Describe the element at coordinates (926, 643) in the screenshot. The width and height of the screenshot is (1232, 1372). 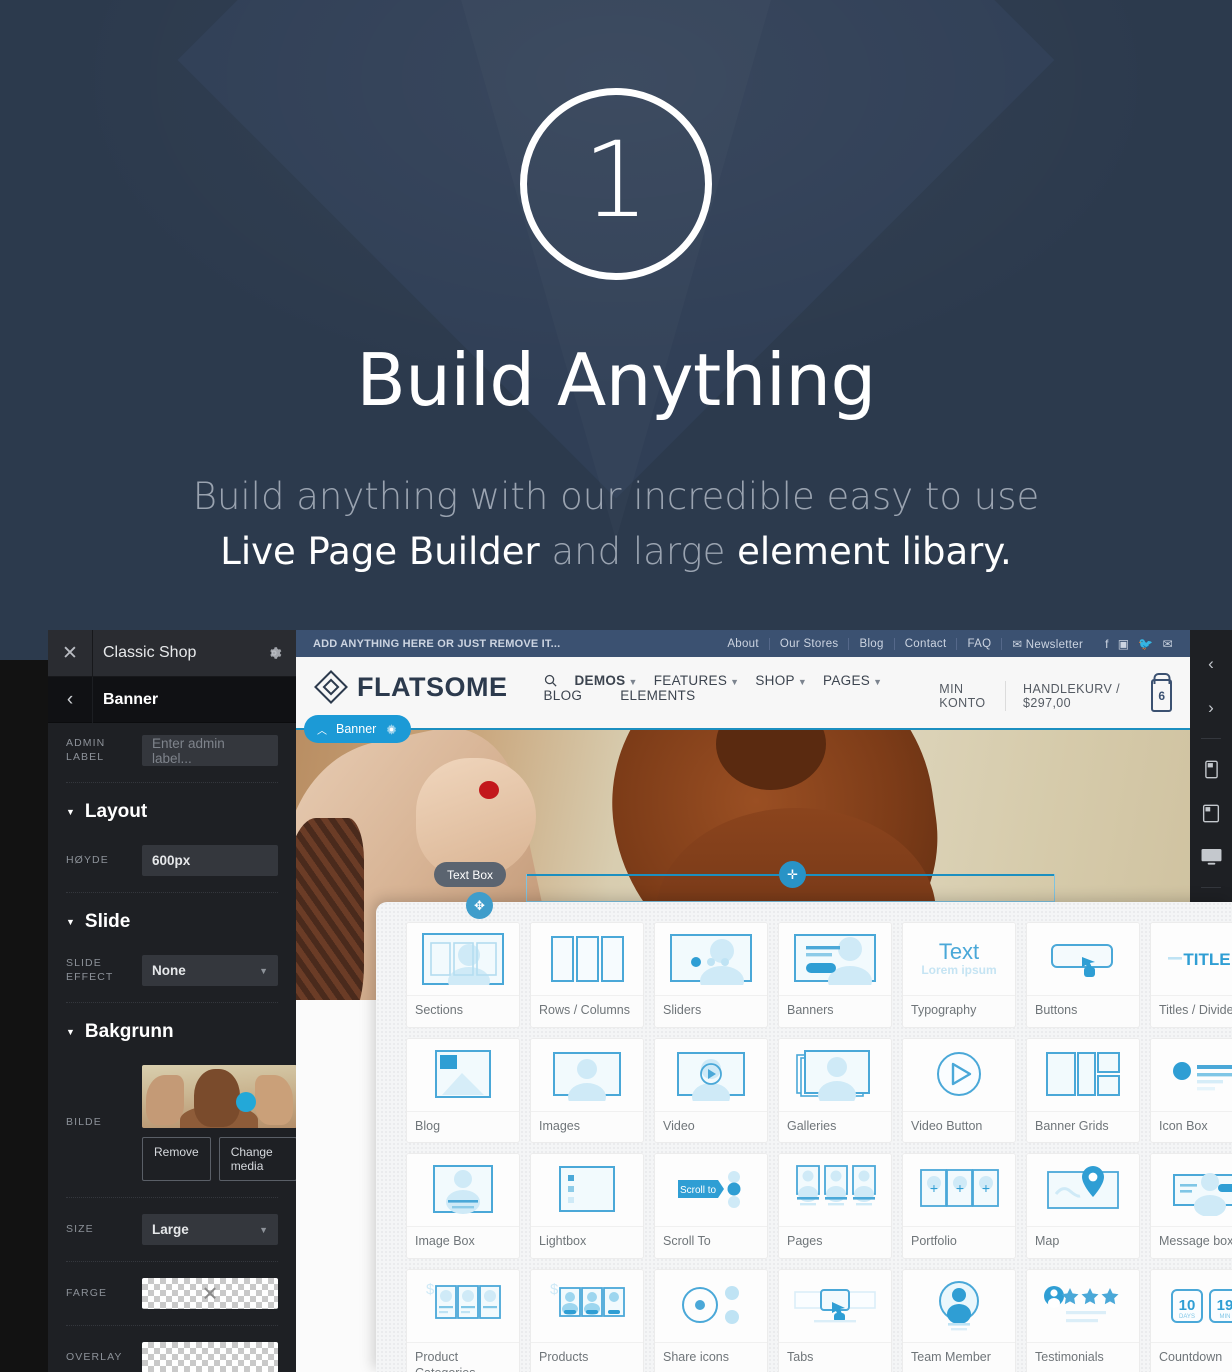
I see `topbar-link-contact: Contact` at that location.